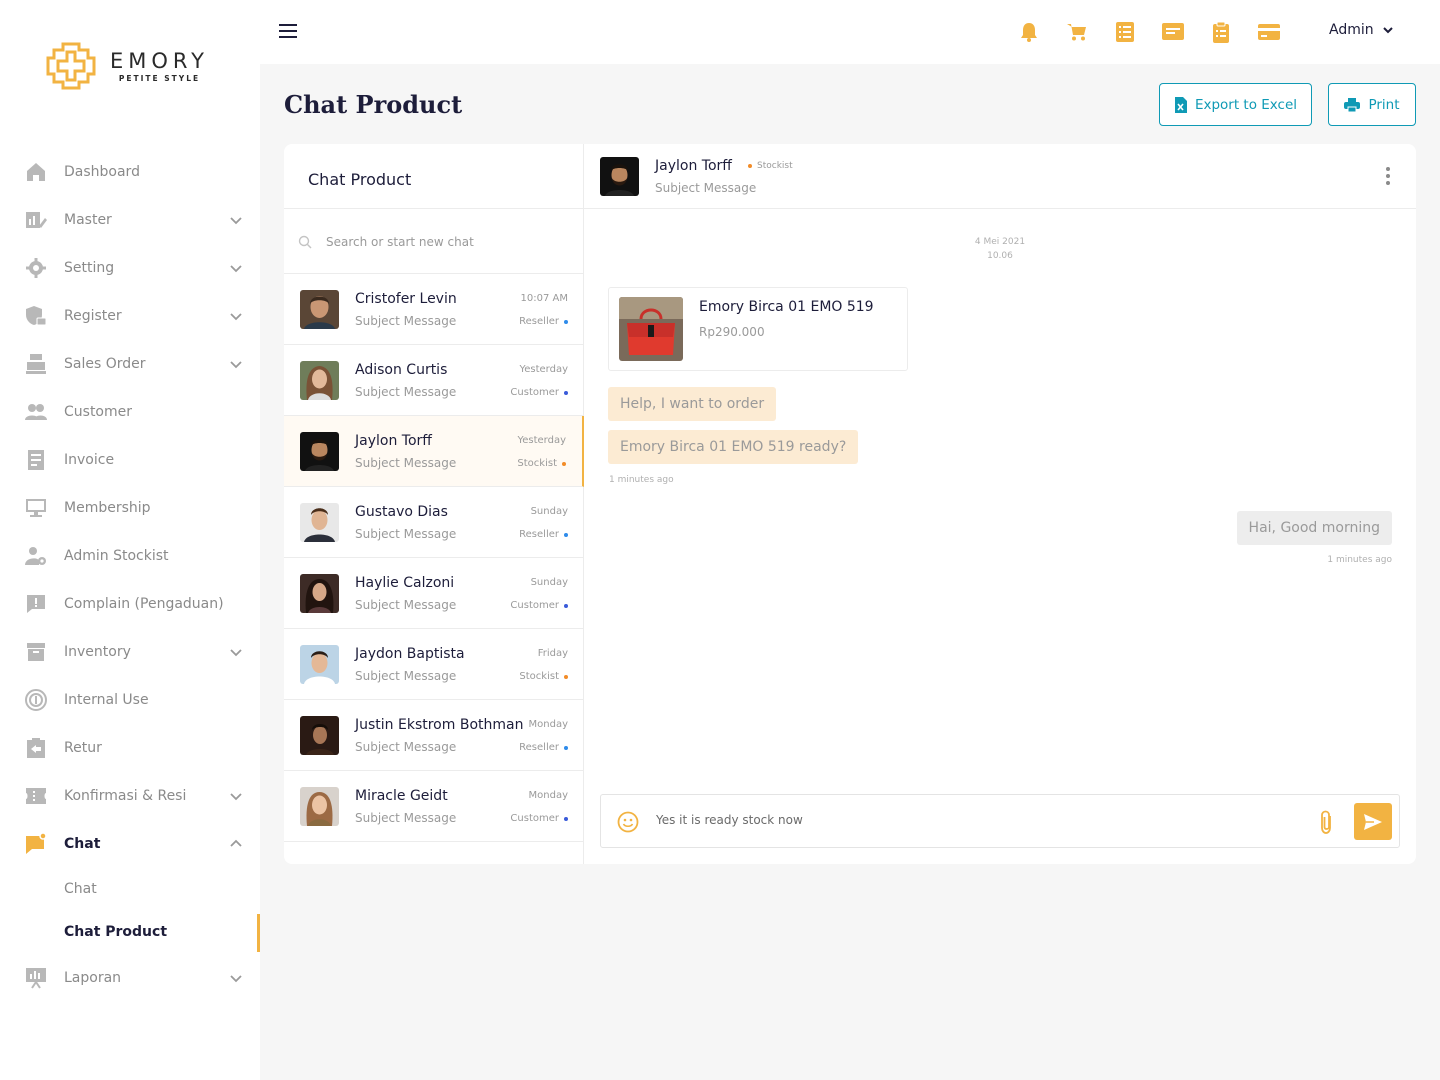  I want to click on sidebar-item-konfirmasi-resi: Konfirmasi & Resi, so click(130, 796).